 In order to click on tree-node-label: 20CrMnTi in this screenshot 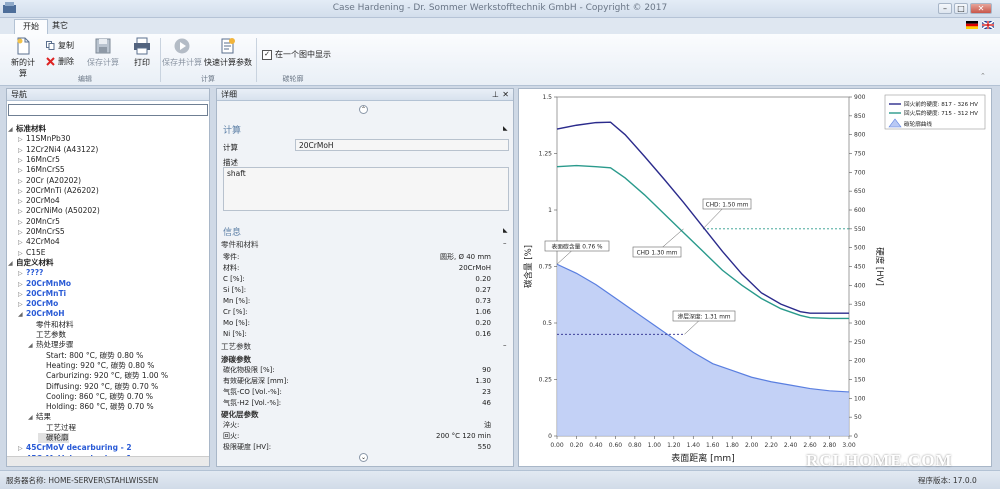, I will do `click(46, 293)`.